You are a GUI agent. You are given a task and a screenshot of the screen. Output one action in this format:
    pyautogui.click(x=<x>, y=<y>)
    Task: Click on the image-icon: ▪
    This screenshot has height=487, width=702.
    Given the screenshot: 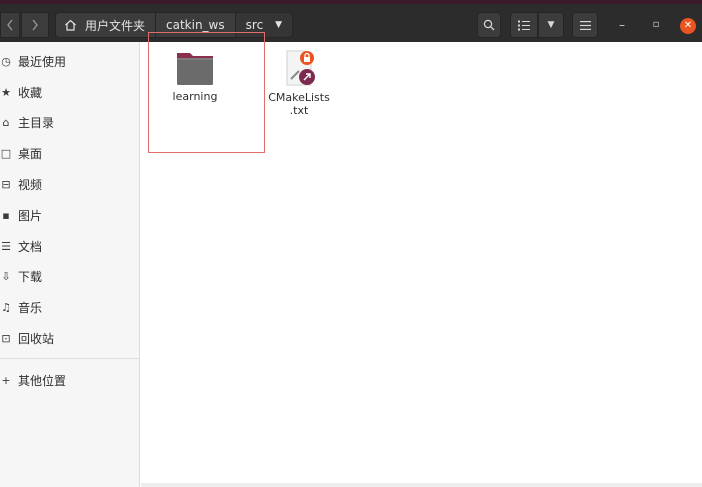 What is the action you would take?
    pyautogui.click(x=6, y=215)
    